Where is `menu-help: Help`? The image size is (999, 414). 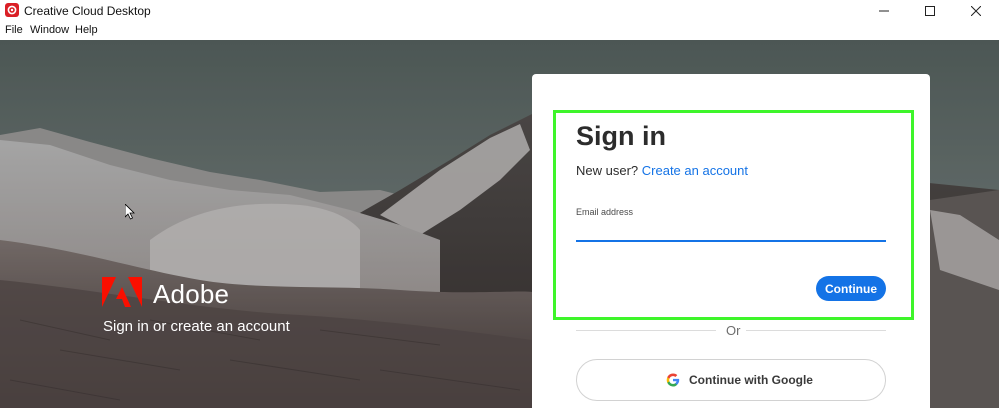 menu-help: Help is located at coordinates (86, 30).